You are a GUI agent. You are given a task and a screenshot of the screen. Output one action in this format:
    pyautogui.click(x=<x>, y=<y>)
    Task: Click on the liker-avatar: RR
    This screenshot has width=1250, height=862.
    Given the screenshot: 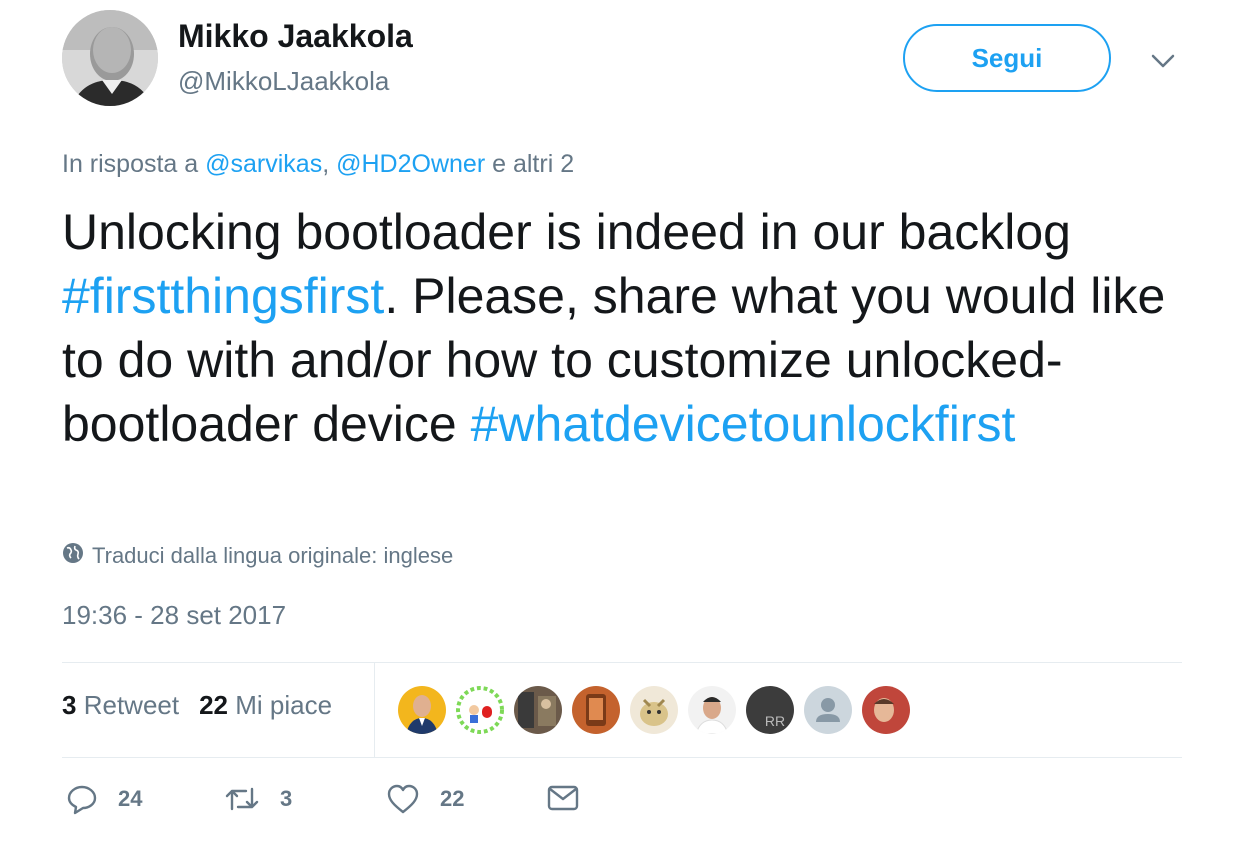 What is the action you would take?
    pyautogui.click(x=770, y=710)
    